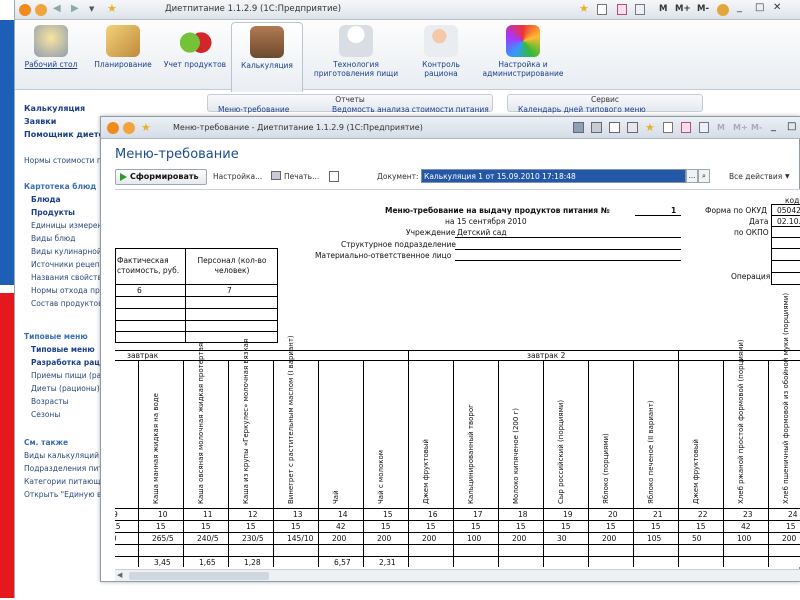 This screenshot has width=800, height=600. What do you see at coordinates (253, 110) in the screenshot?
I see `report-menu-request-link: Меню-требование` at bounding box center [253, 110].